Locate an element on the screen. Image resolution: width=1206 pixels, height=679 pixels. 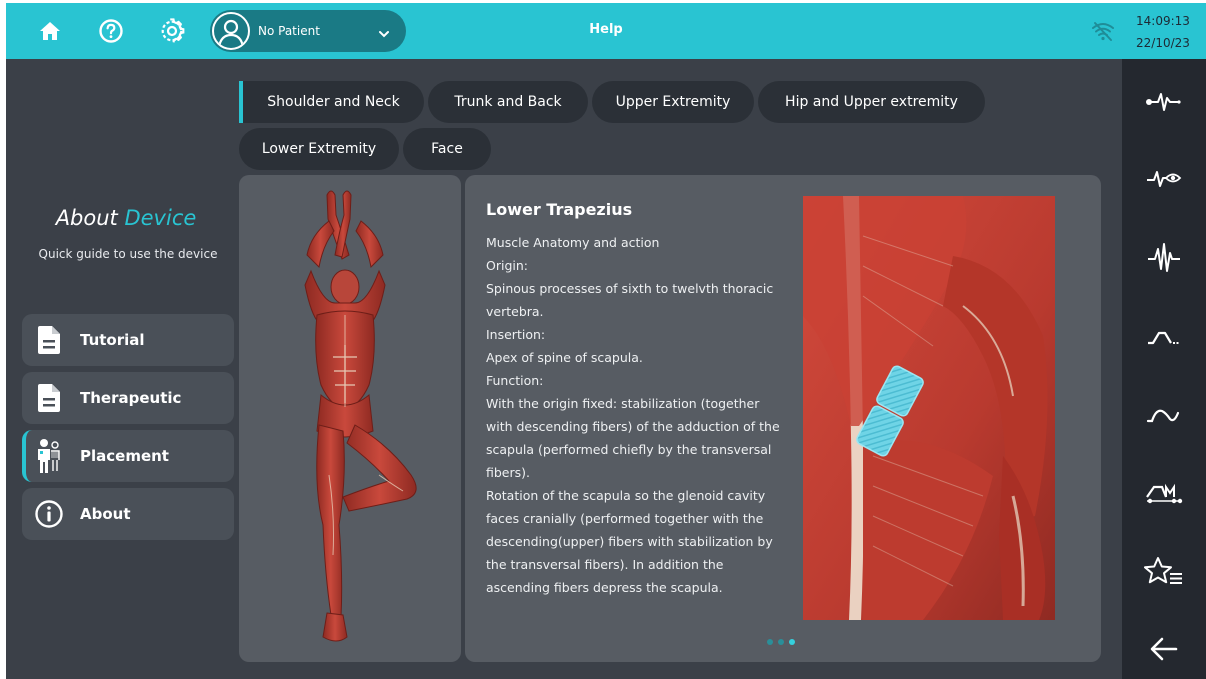
sidebar-item-label: Tutorial is located at coordinates (112, 340).